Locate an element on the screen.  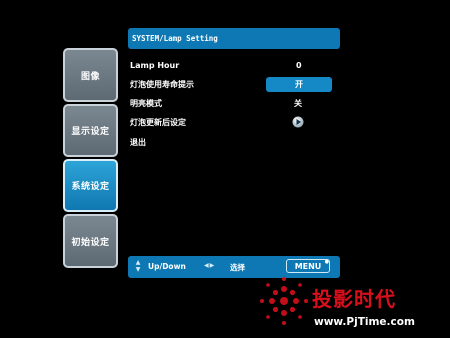
menu-item-lamp-reset: 灯泡更新后设定 is located at coordinates (158, 123).